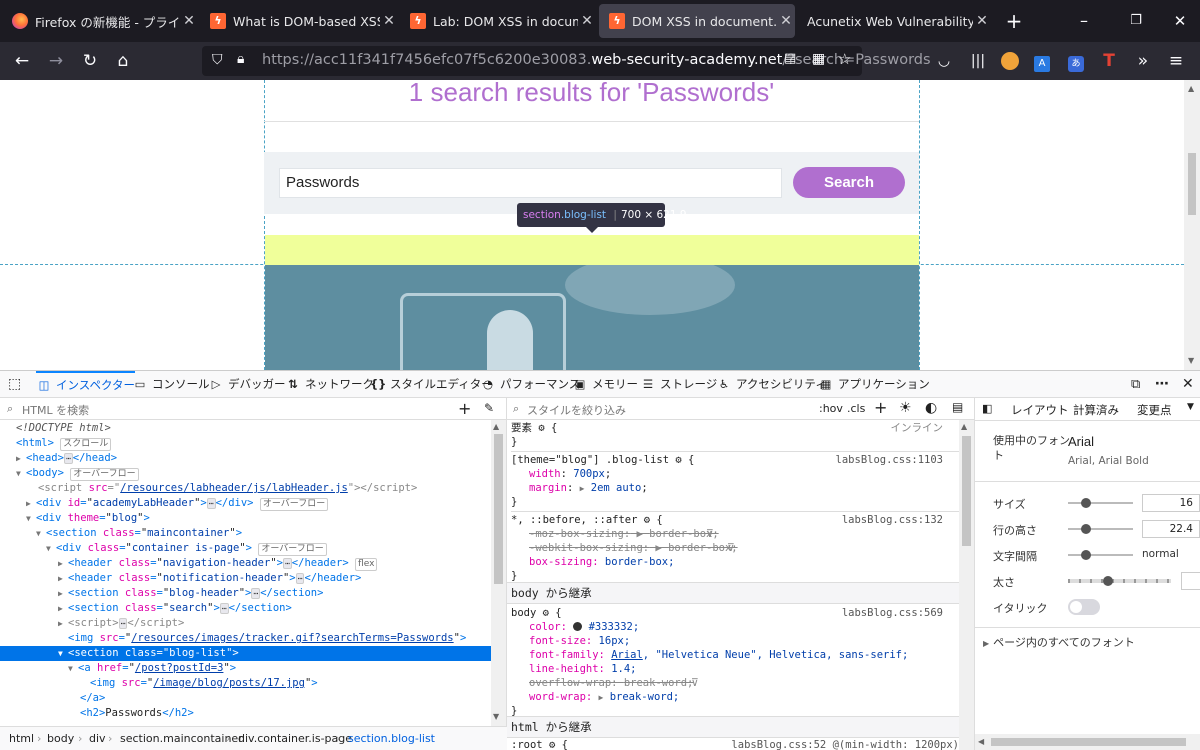 The image size is (1200, 750). Describe the element at coordinates (1171, 503) in the screenshot. I see `size-input: 16` at that location.